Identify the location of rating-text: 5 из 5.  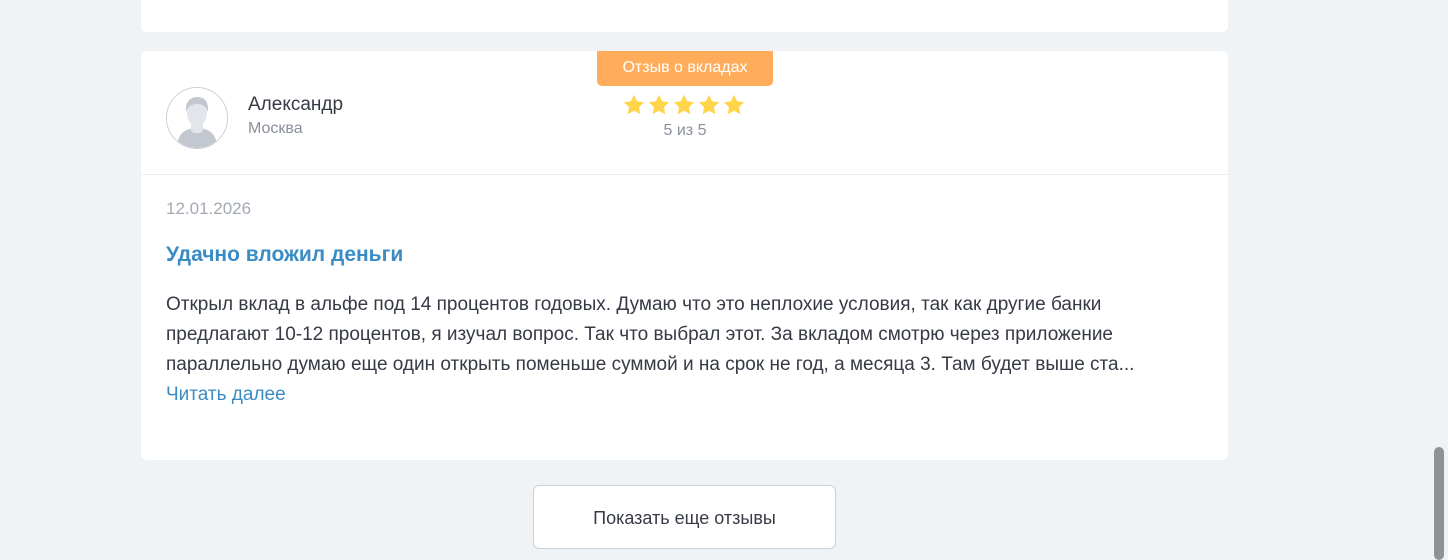
(685, 130).